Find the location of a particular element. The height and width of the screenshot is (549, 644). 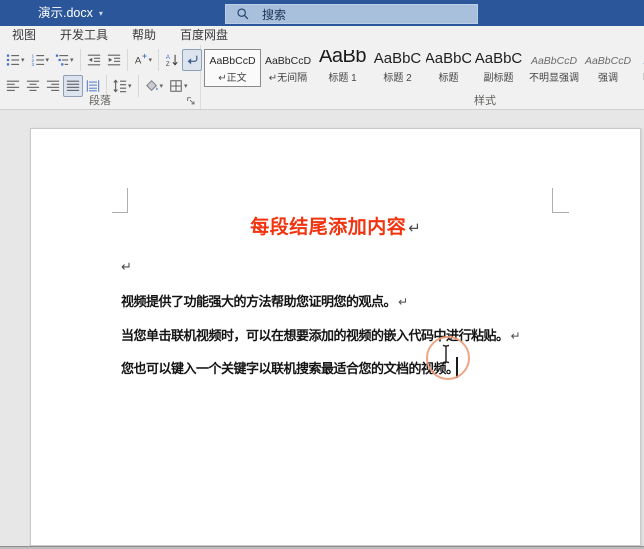

decrease-indent-icon is located at coordinates (93, 60).